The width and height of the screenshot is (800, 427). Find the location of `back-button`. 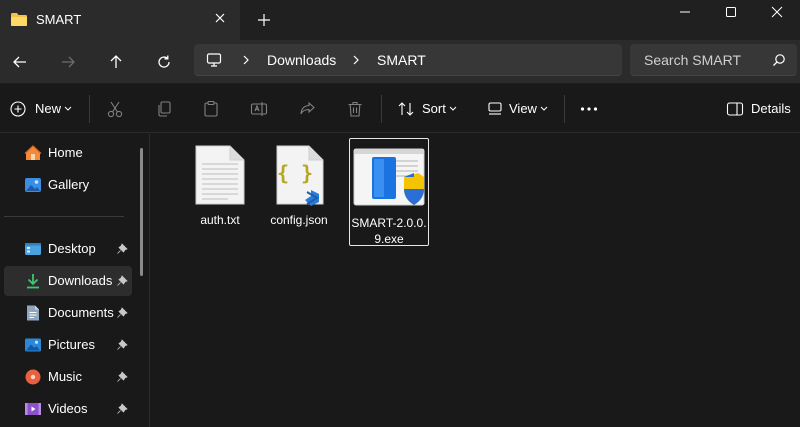

back-button is located at coordinates (20, 62).